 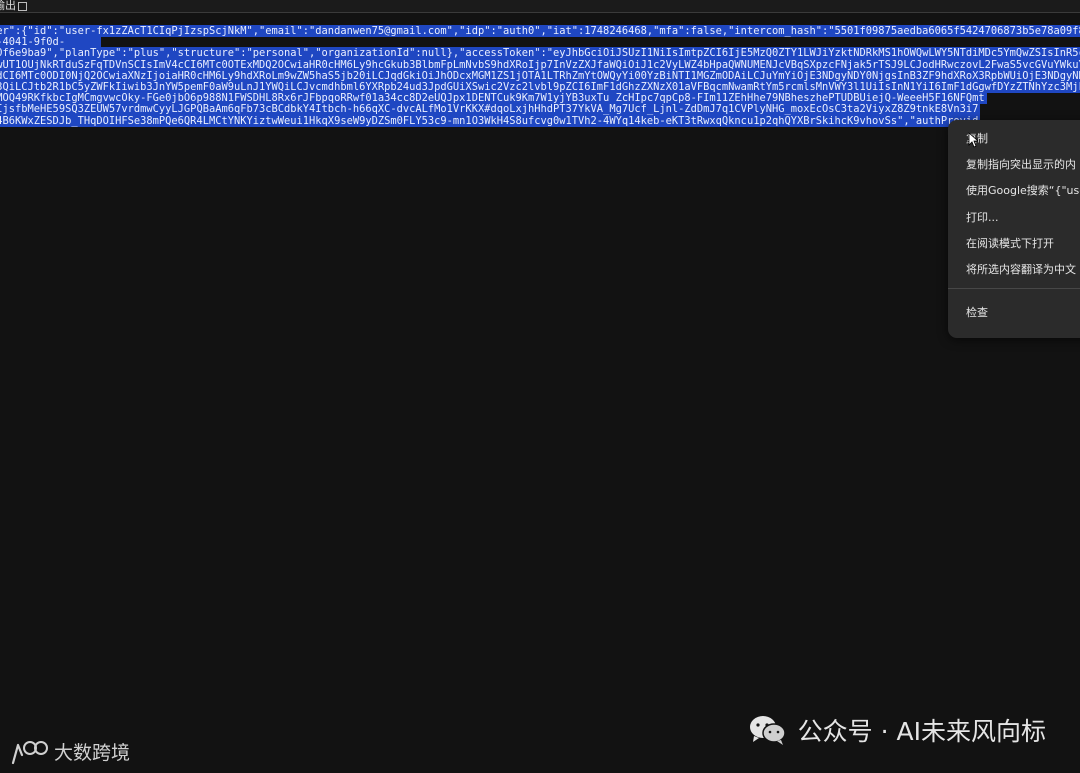 What do you see at coordinates (8, 6) in the screenshot?
I see `output-toggle-label: 输出` at bounding box center [8, 6].